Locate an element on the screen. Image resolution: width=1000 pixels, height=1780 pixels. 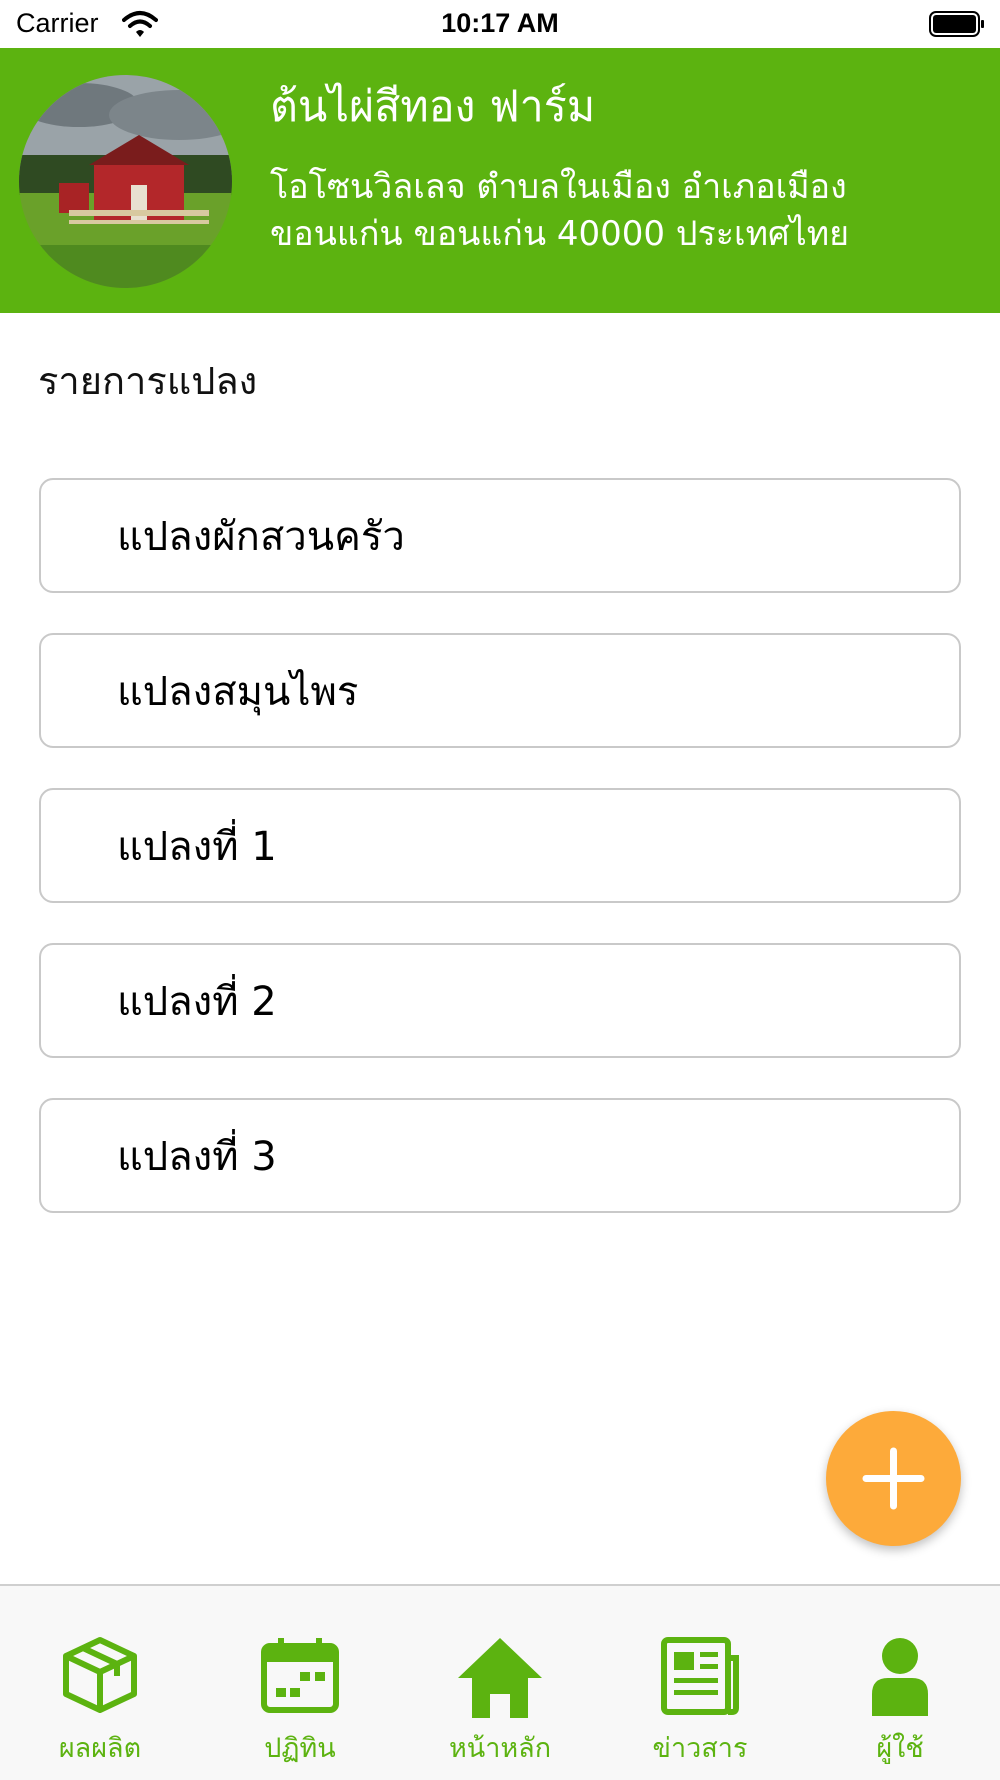
plot-item: แปลงที่ 2 is located at coordinates (500, 1000).